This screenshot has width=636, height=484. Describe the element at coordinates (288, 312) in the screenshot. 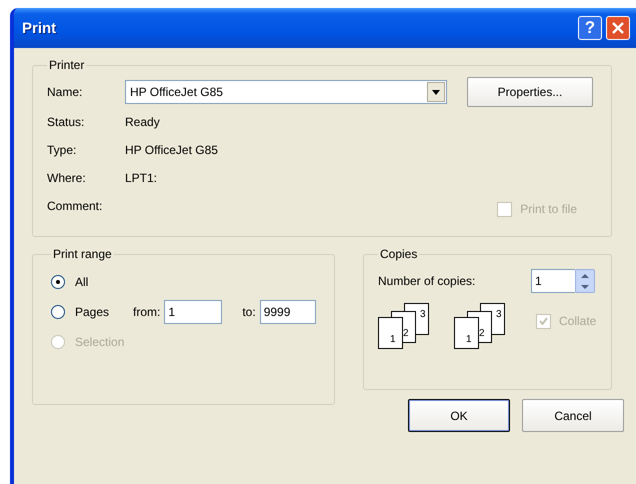

I see `to-field: 9999` at that location.